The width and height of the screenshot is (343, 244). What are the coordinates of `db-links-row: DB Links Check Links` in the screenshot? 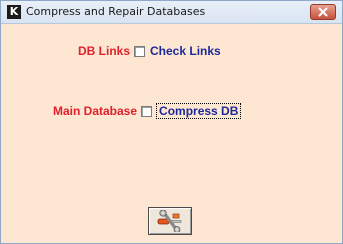 It's located at (149, 51).